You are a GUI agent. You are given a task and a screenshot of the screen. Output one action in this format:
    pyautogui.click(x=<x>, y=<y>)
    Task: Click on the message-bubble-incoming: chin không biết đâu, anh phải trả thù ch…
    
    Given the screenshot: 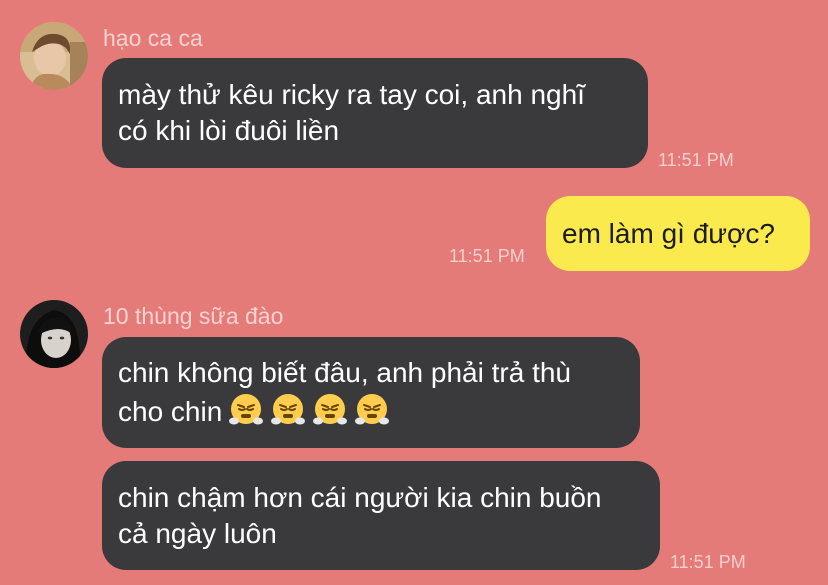 What is the action you would take?
    pyautogui.click(x=371, y=392)
    